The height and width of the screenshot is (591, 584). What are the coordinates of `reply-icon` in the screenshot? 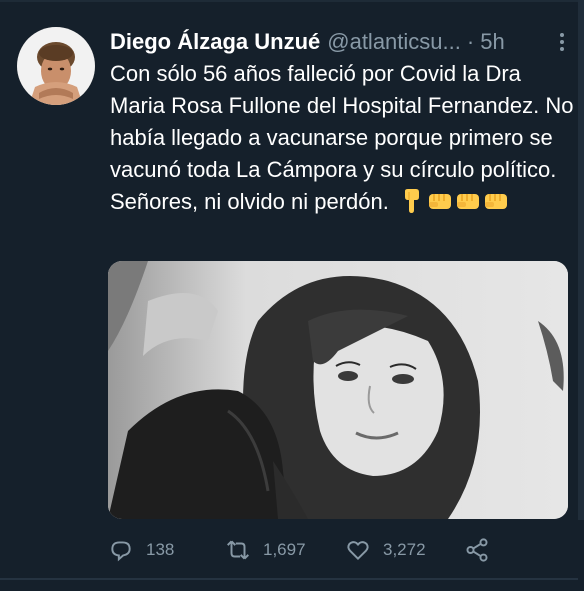 It's located at (121, 551).